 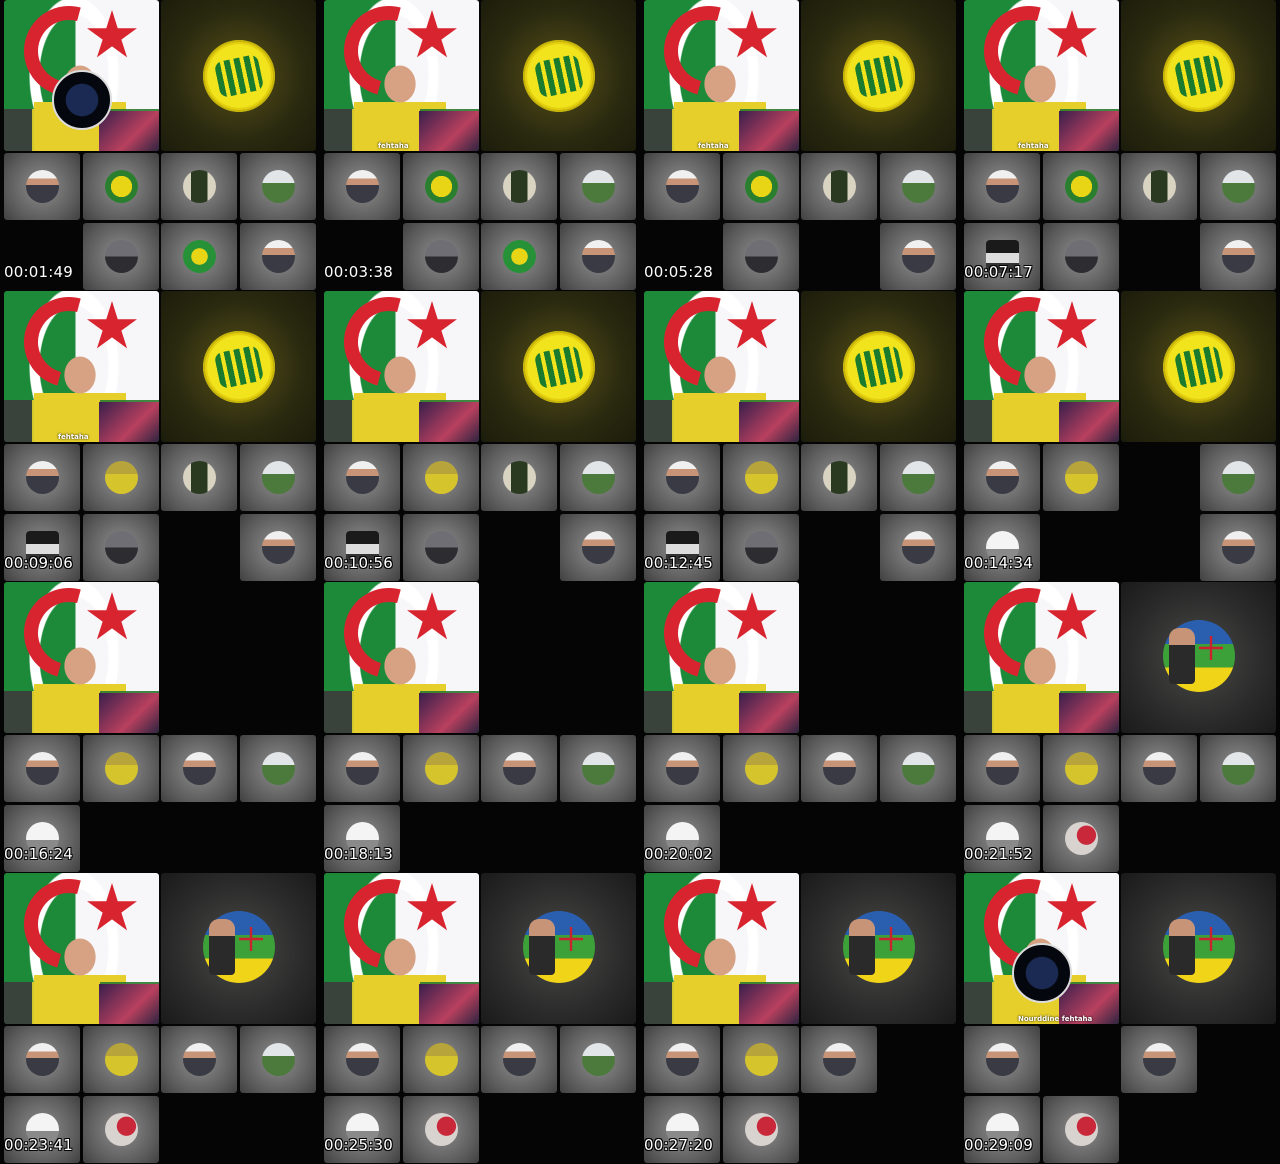 What do you see at coordinates (480, 436) in the screenshot?
I see `video-frame: 00:10:56` at bounding box center [480, 436].